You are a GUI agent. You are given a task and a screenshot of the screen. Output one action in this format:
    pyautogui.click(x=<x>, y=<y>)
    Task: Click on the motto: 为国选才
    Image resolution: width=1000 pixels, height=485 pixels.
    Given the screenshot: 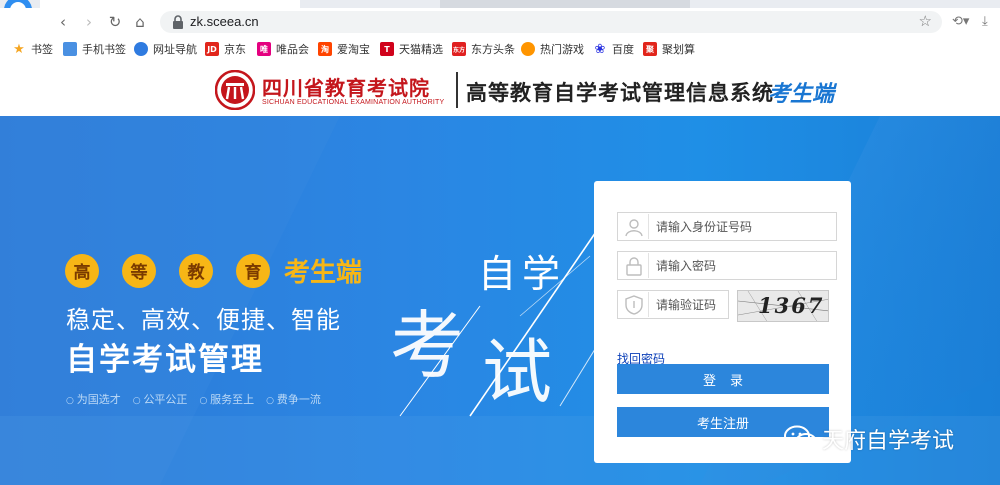 What is the action you would take?
    pyautogui.click(x=93, y=399)
    